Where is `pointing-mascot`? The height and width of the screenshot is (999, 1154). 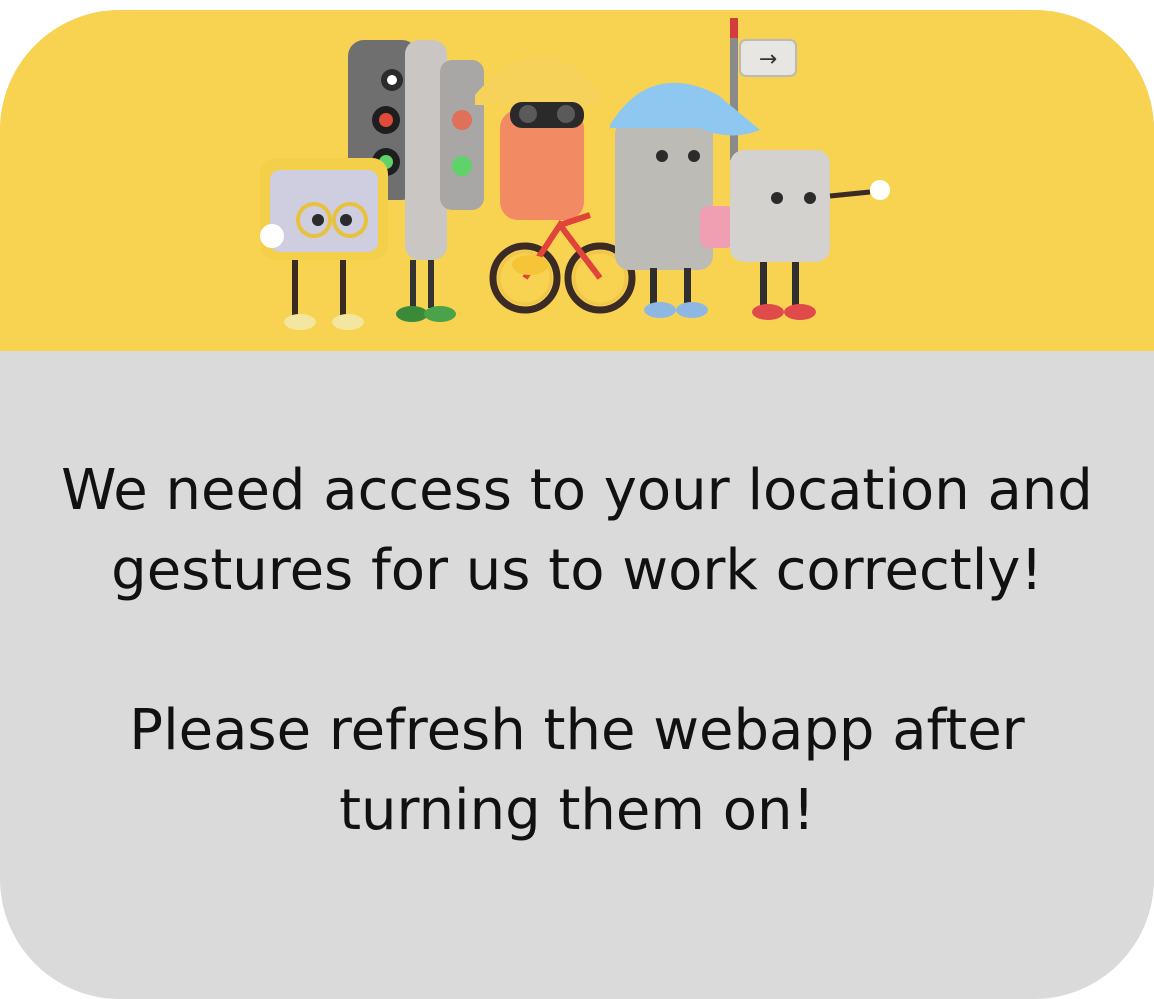 pointing-mascot is located at coordinates (810, 235).